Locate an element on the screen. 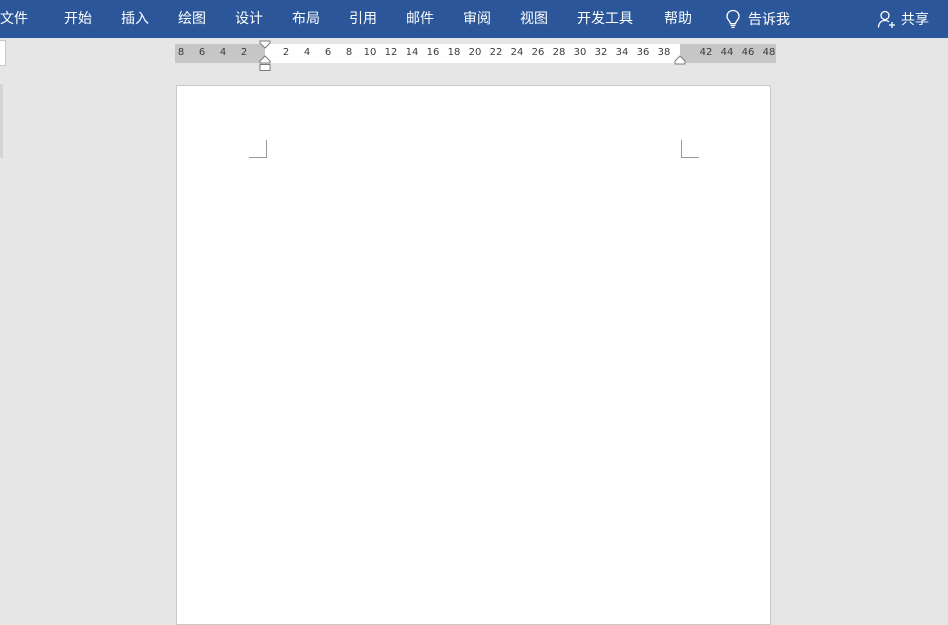 This screenshot has width=948, height=625. ruler-number: 32 is located at coordinates (601, 52).